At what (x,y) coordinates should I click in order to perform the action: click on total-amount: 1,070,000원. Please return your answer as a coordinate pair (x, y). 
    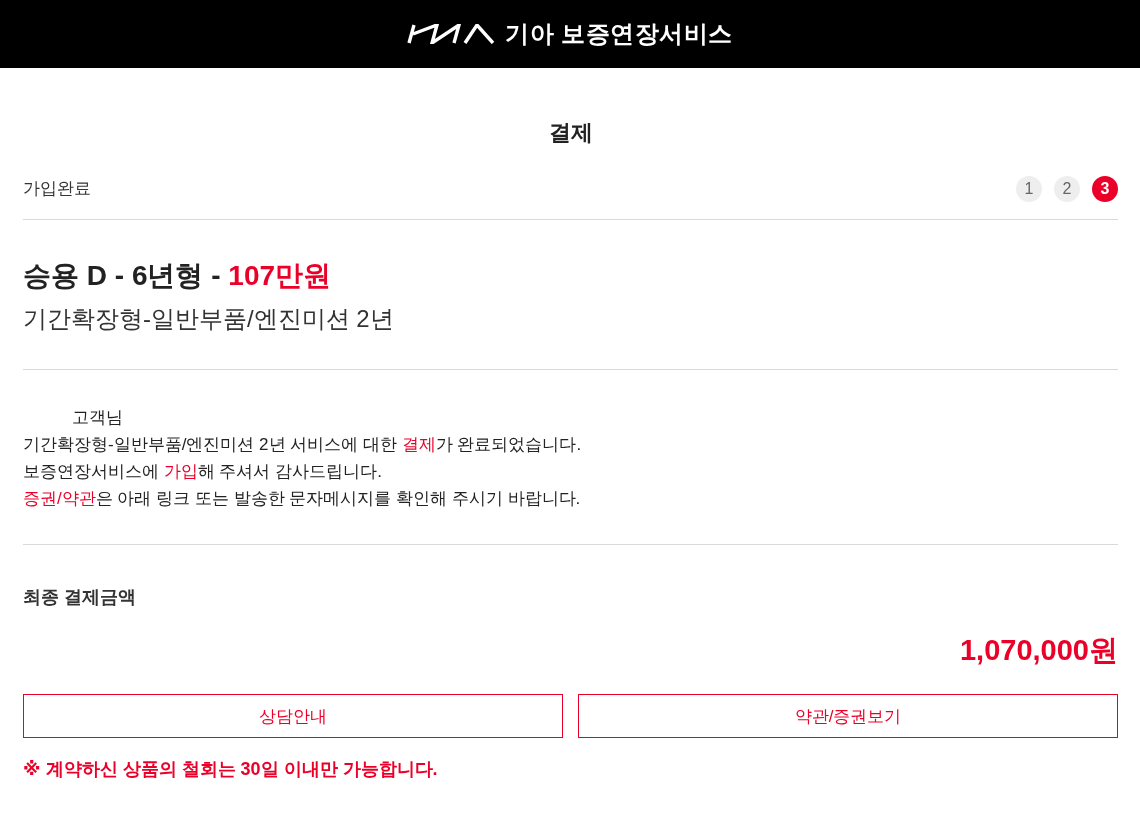
    Looking at the image, I should click on (1039, 650).